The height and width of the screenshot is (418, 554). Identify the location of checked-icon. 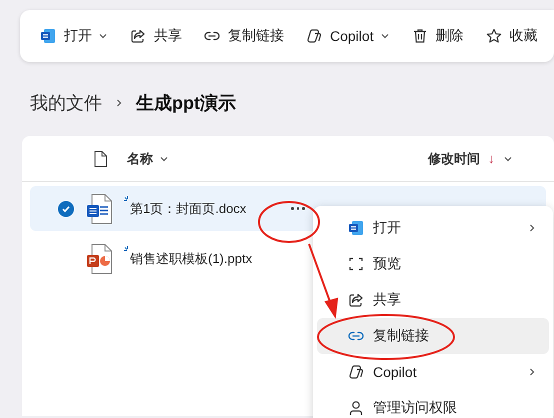
(66, 208).